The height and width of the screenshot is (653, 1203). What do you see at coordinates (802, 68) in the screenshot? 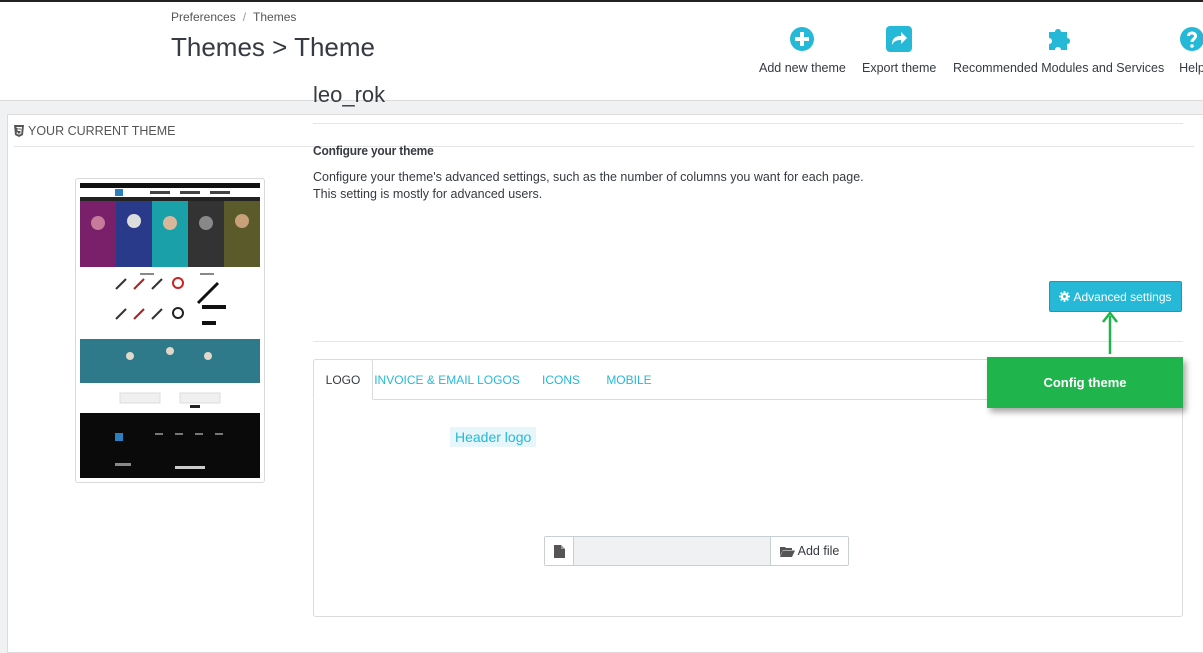
I see `add-new-theme-label: Add new theme` at bounding box center [802, 68].